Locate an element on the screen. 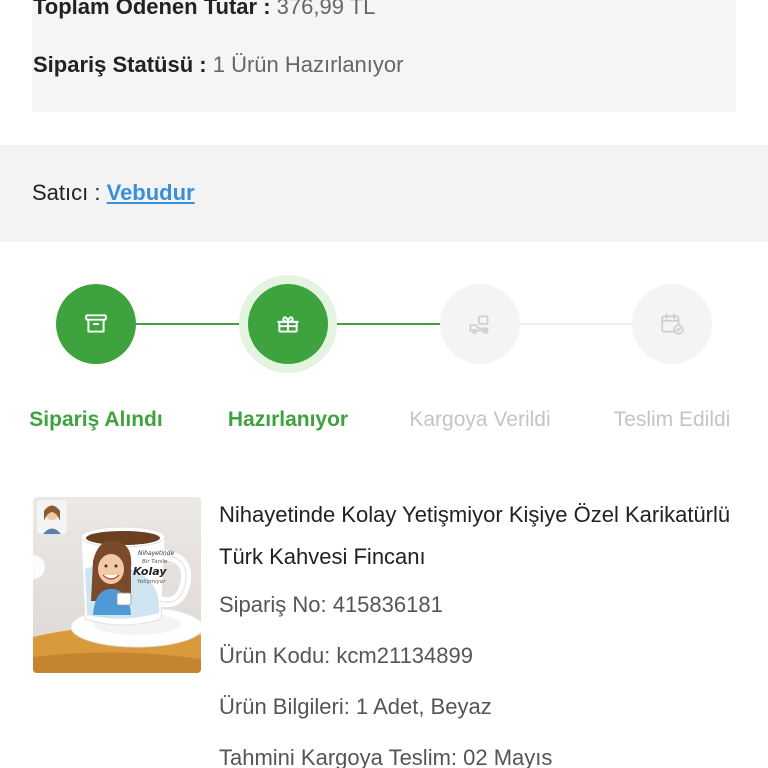 The height and width of the screenshot is (768, 768). product-image: Nihayetinde Bir Tanile Kolay Yetişmiyor is located at coordinates (117, 585).